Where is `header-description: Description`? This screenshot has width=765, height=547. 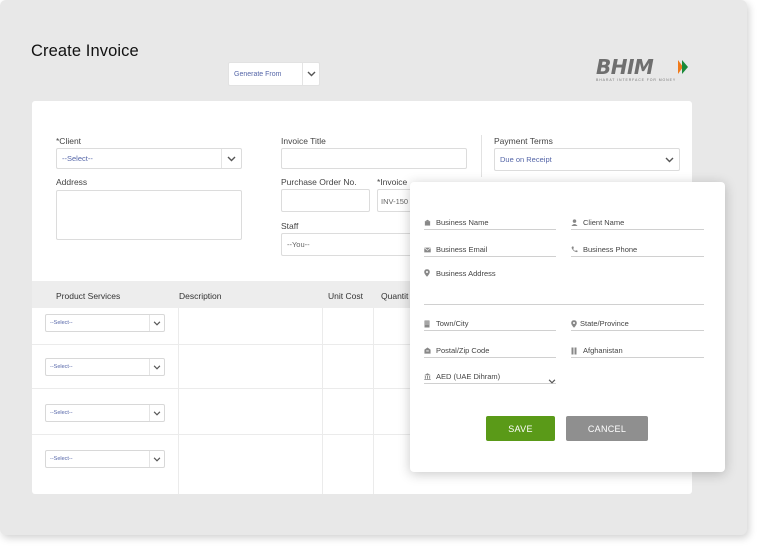
header-description: Description is located at coordinates (200, 296).